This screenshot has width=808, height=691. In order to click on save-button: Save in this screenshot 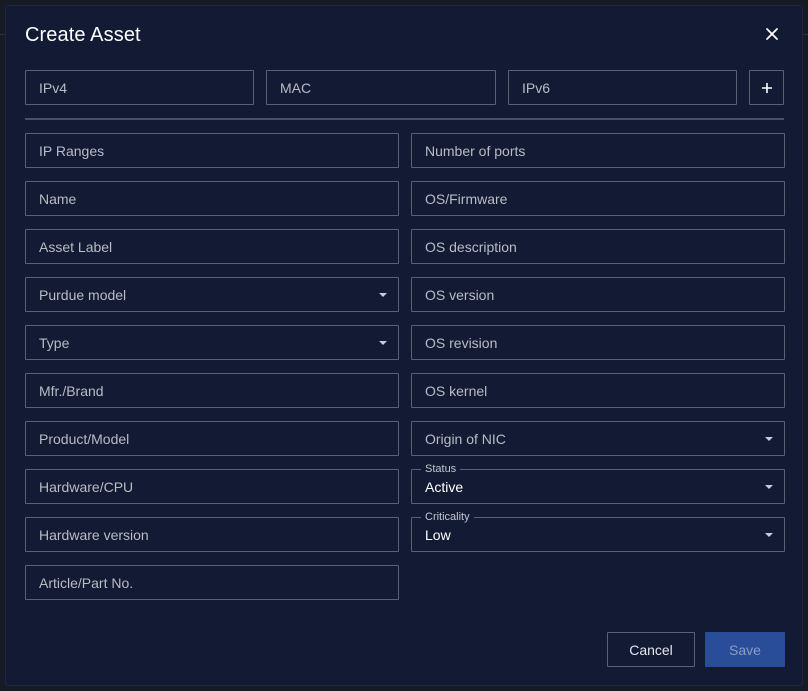, I will do `click(745, 649)`.